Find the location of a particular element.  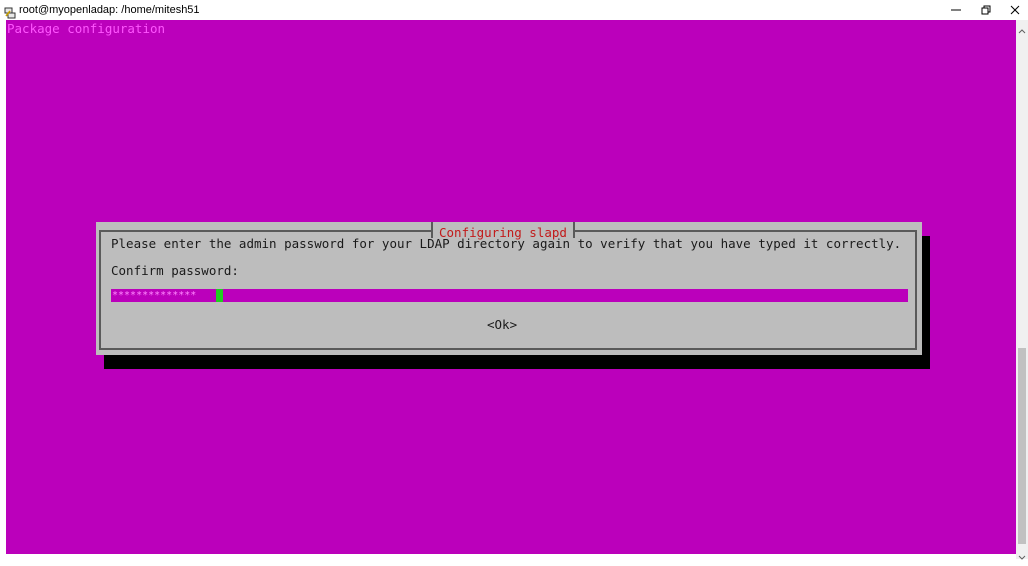

restore-icon is located at coordinates (986, 10).